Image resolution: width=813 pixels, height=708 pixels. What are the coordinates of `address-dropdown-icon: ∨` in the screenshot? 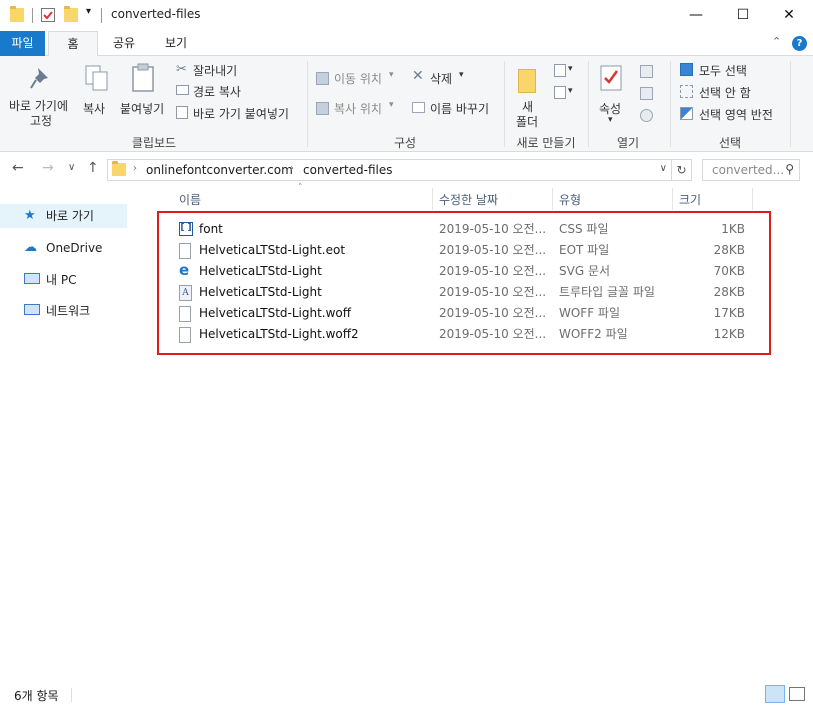 It's located at (663, 168).